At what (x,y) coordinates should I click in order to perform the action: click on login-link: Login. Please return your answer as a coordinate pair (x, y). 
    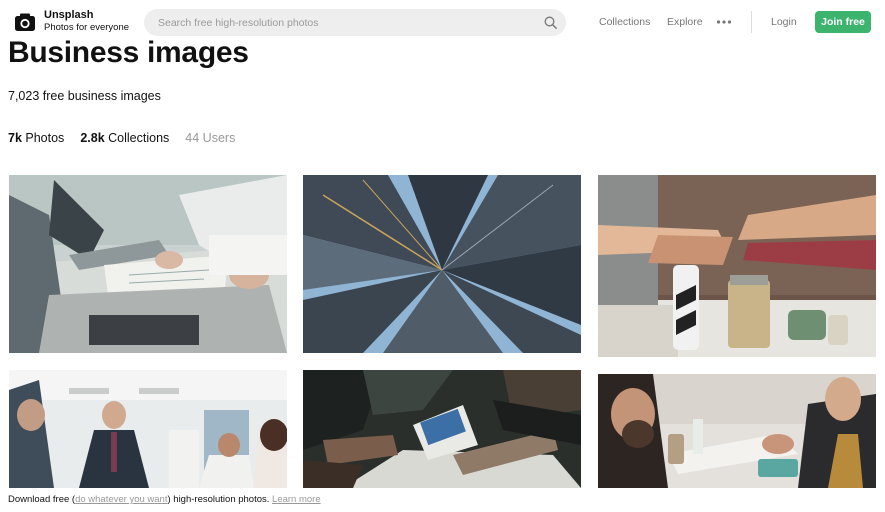
    Looking at the image, I should click on (784, 22).